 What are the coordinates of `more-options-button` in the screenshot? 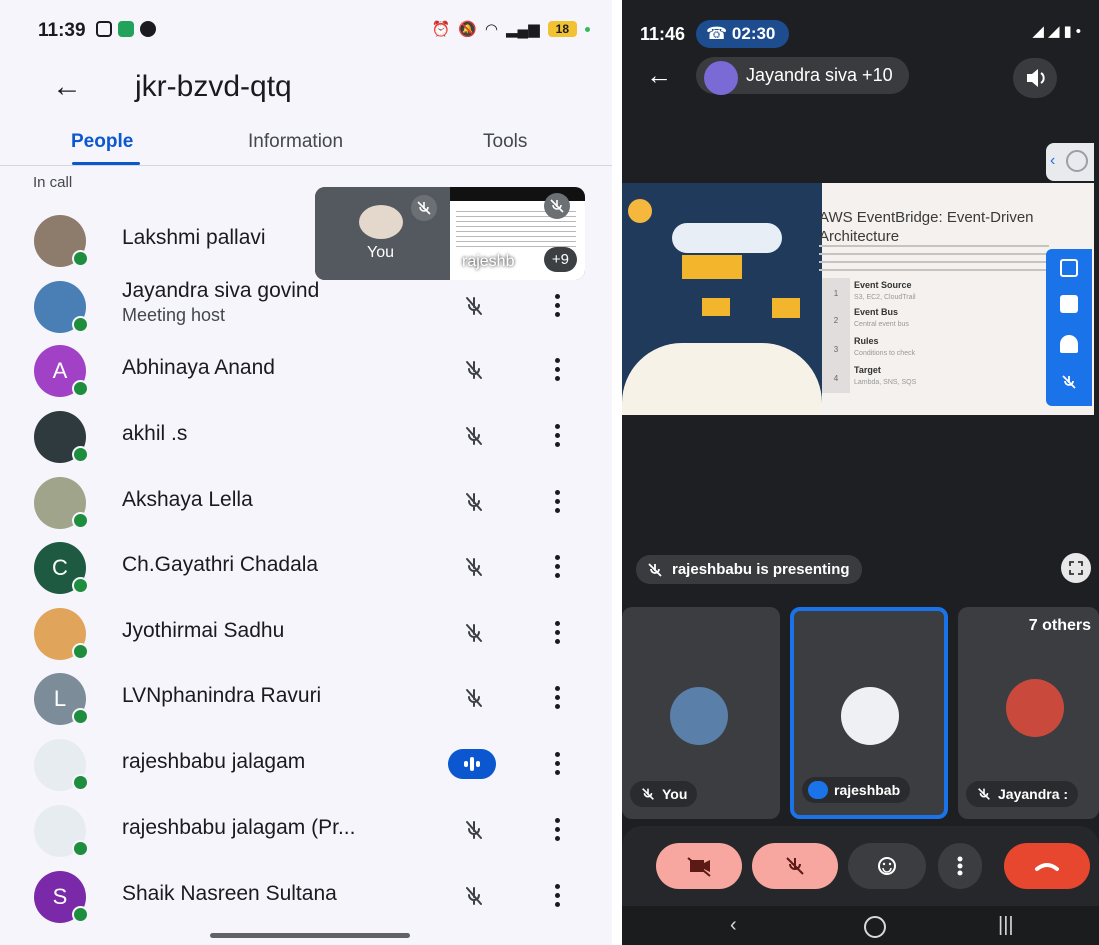 It's located at (960, 866).